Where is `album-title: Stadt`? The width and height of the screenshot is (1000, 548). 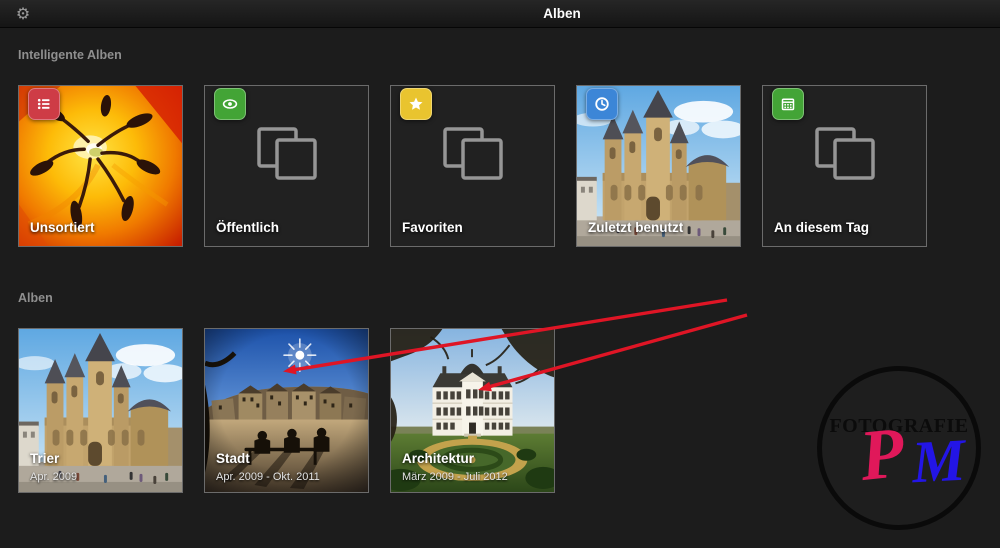
album-title: Stadt is located at coordinates (233, 458).